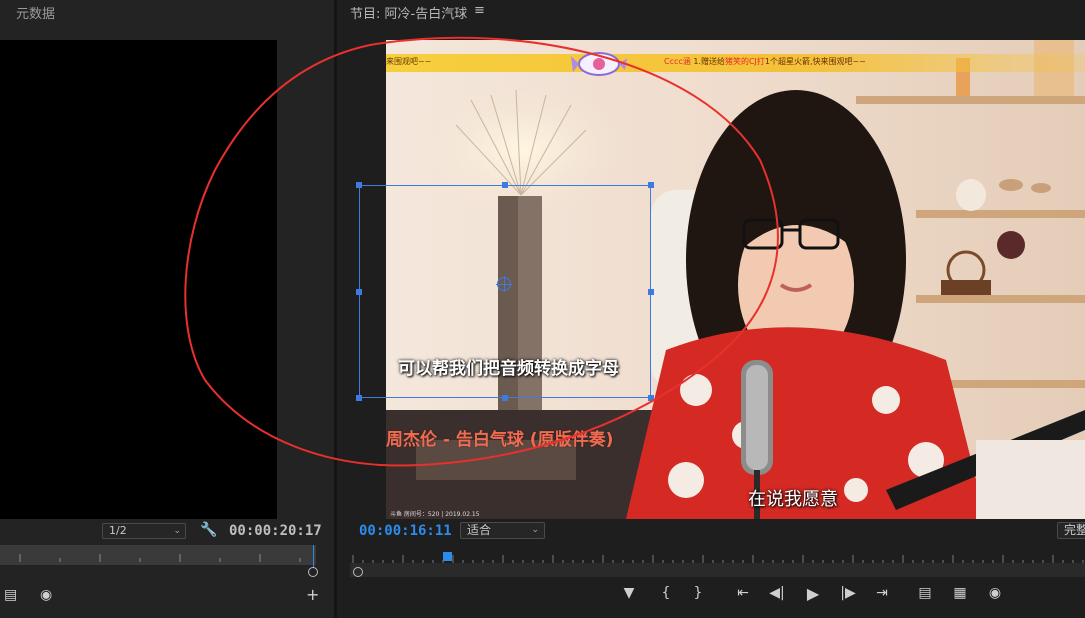 The height and width of the screenshot is (618, 1085). What do you see at coordinates (359, 292) in the screenshot?
I see `resize-handle-left` at bounding box center [359, 292].